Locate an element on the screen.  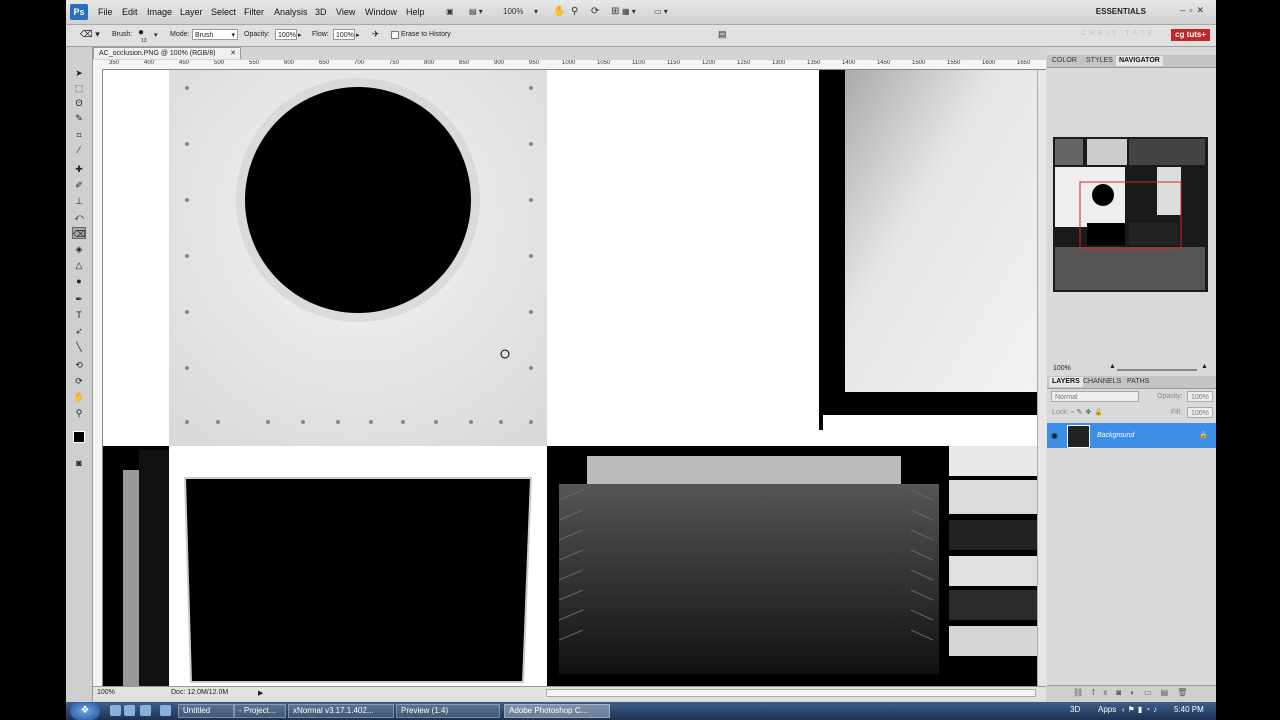
line-tool-icon: ╲ is located at coordinates (79, 347).